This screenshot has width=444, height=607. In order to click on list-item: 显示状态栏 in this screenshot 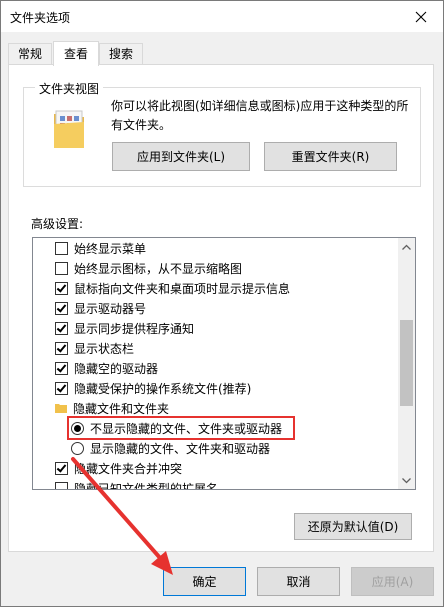, I will do `click(94, 348)`.